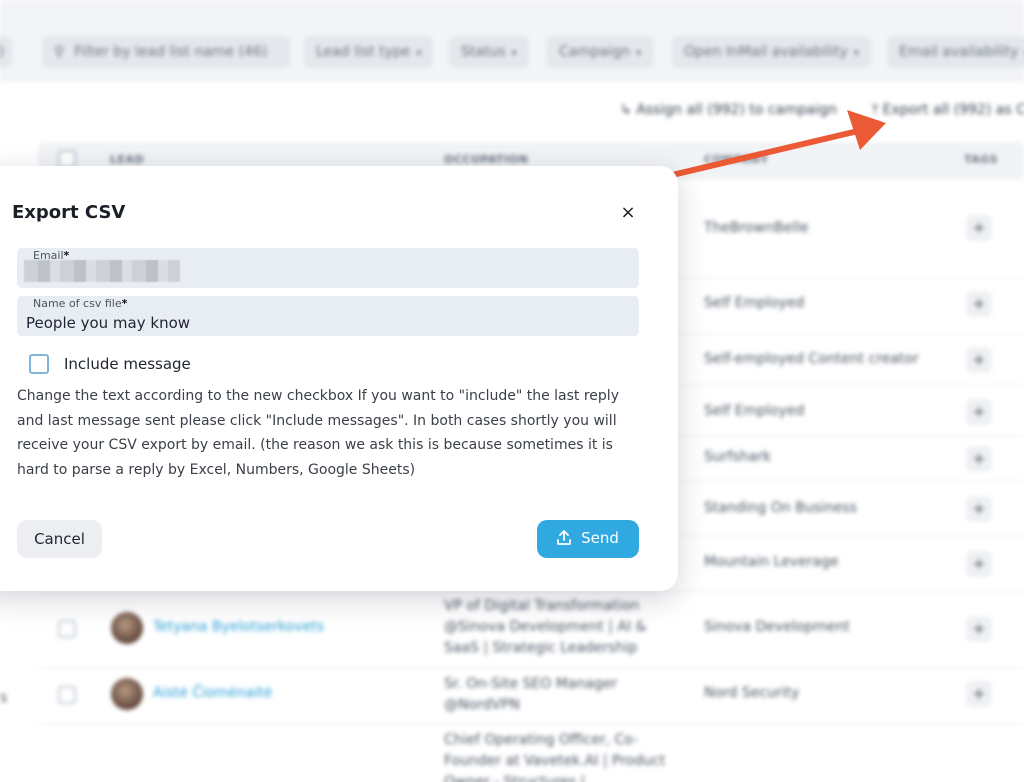 This screenshot has height=782, width=1024. What do you see at coordinates (102, 271) in the screenshot?
I see `redacted-email-value` at bounding box center [102, 271].